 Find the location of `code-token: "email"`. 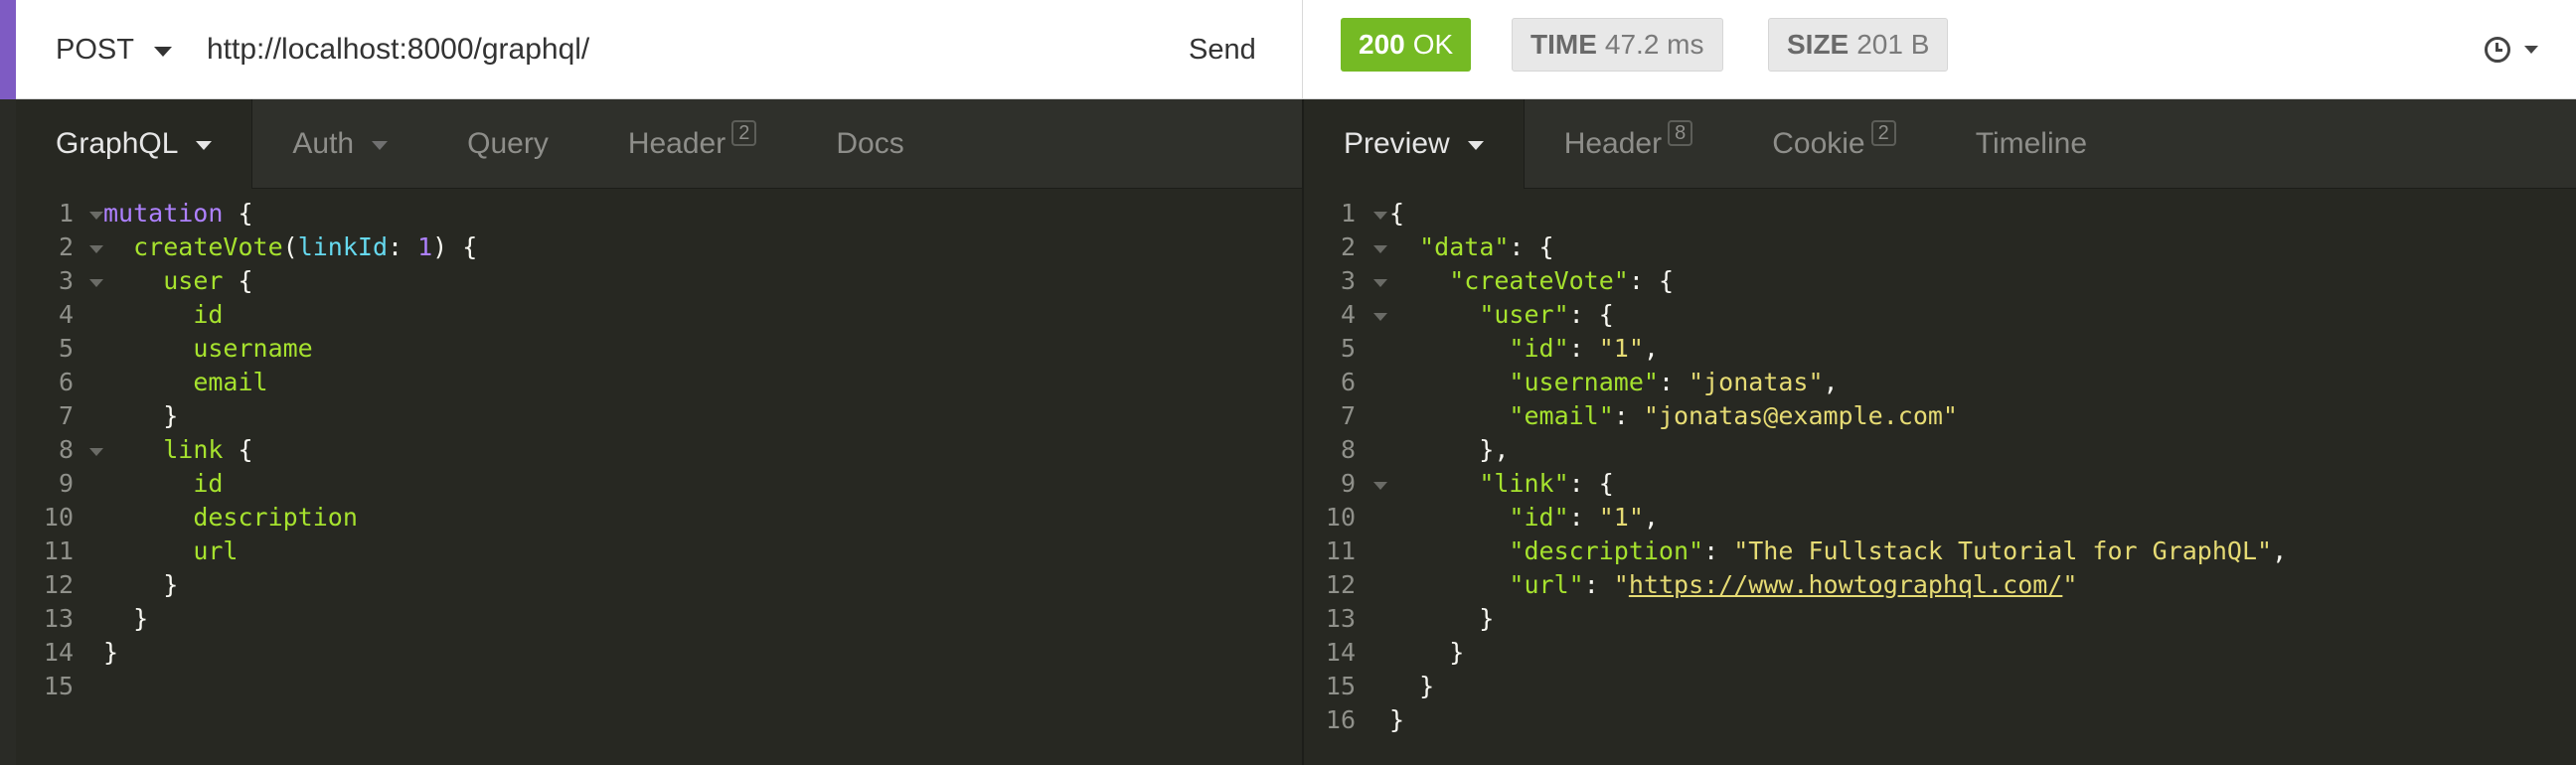

code-token: "email" is located at coordinates (1561, 415).